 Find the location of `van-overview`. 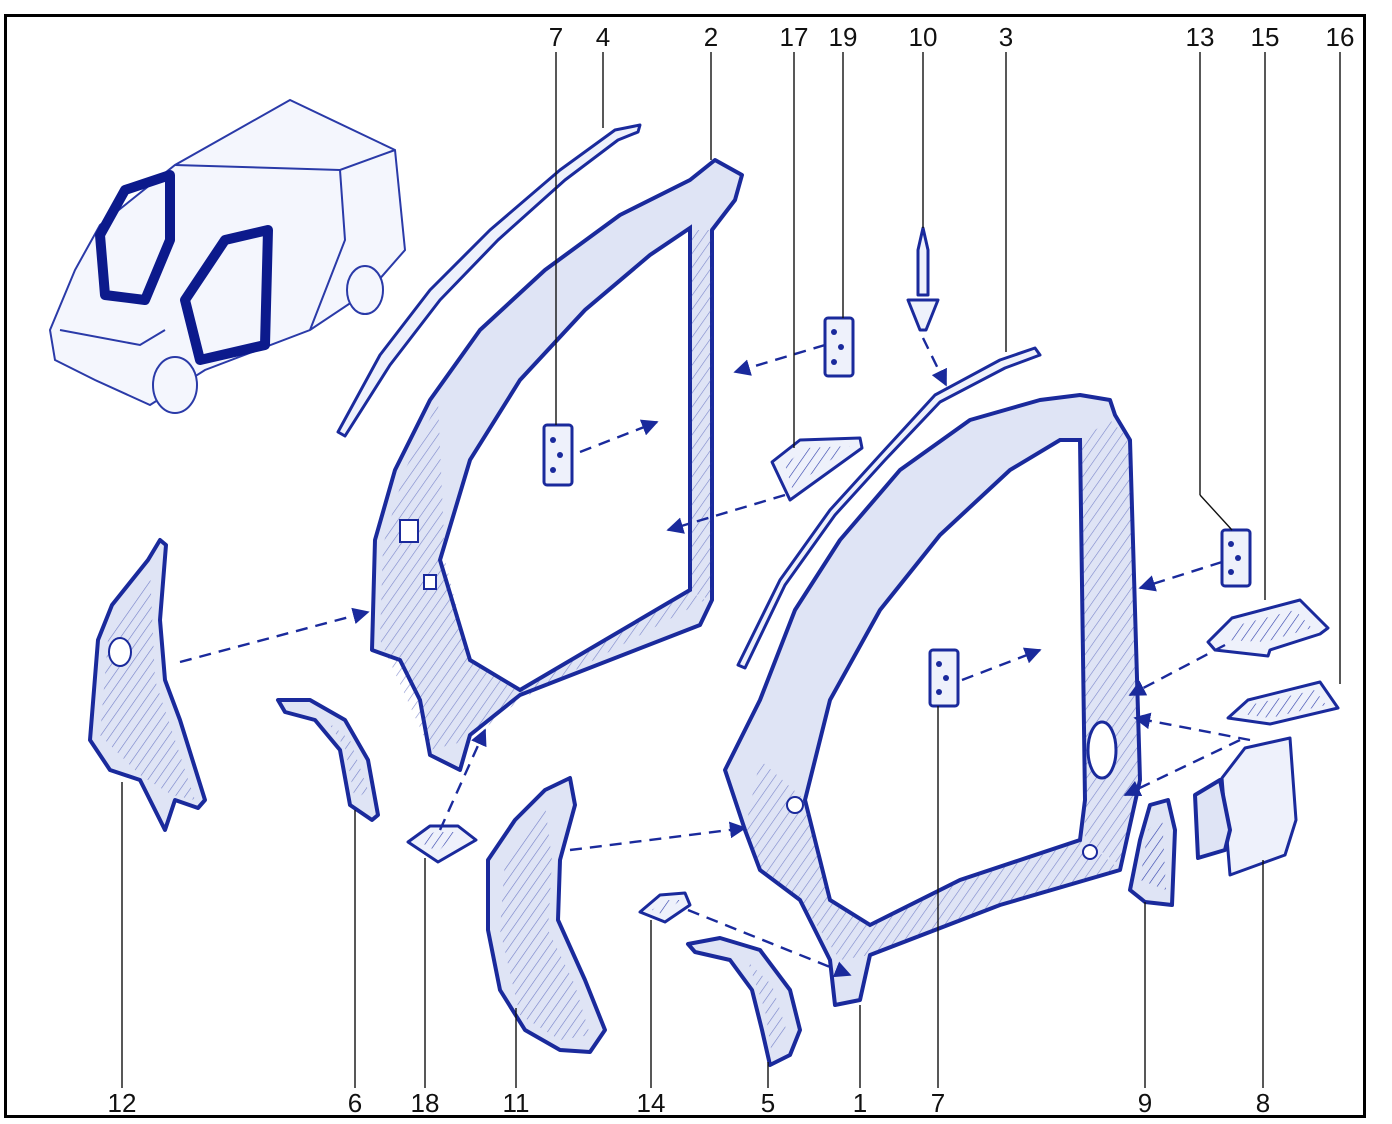

van-overview is located at coordinates (227, 256).